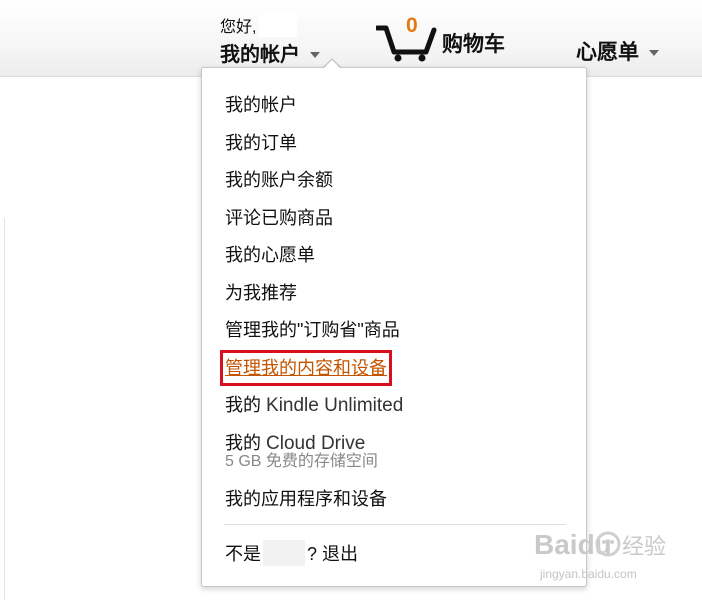  What do you see at coordinates (439, 38) in the screenshot?
I see `cart-link: 0 购物车` at bounding box center [439, 38].